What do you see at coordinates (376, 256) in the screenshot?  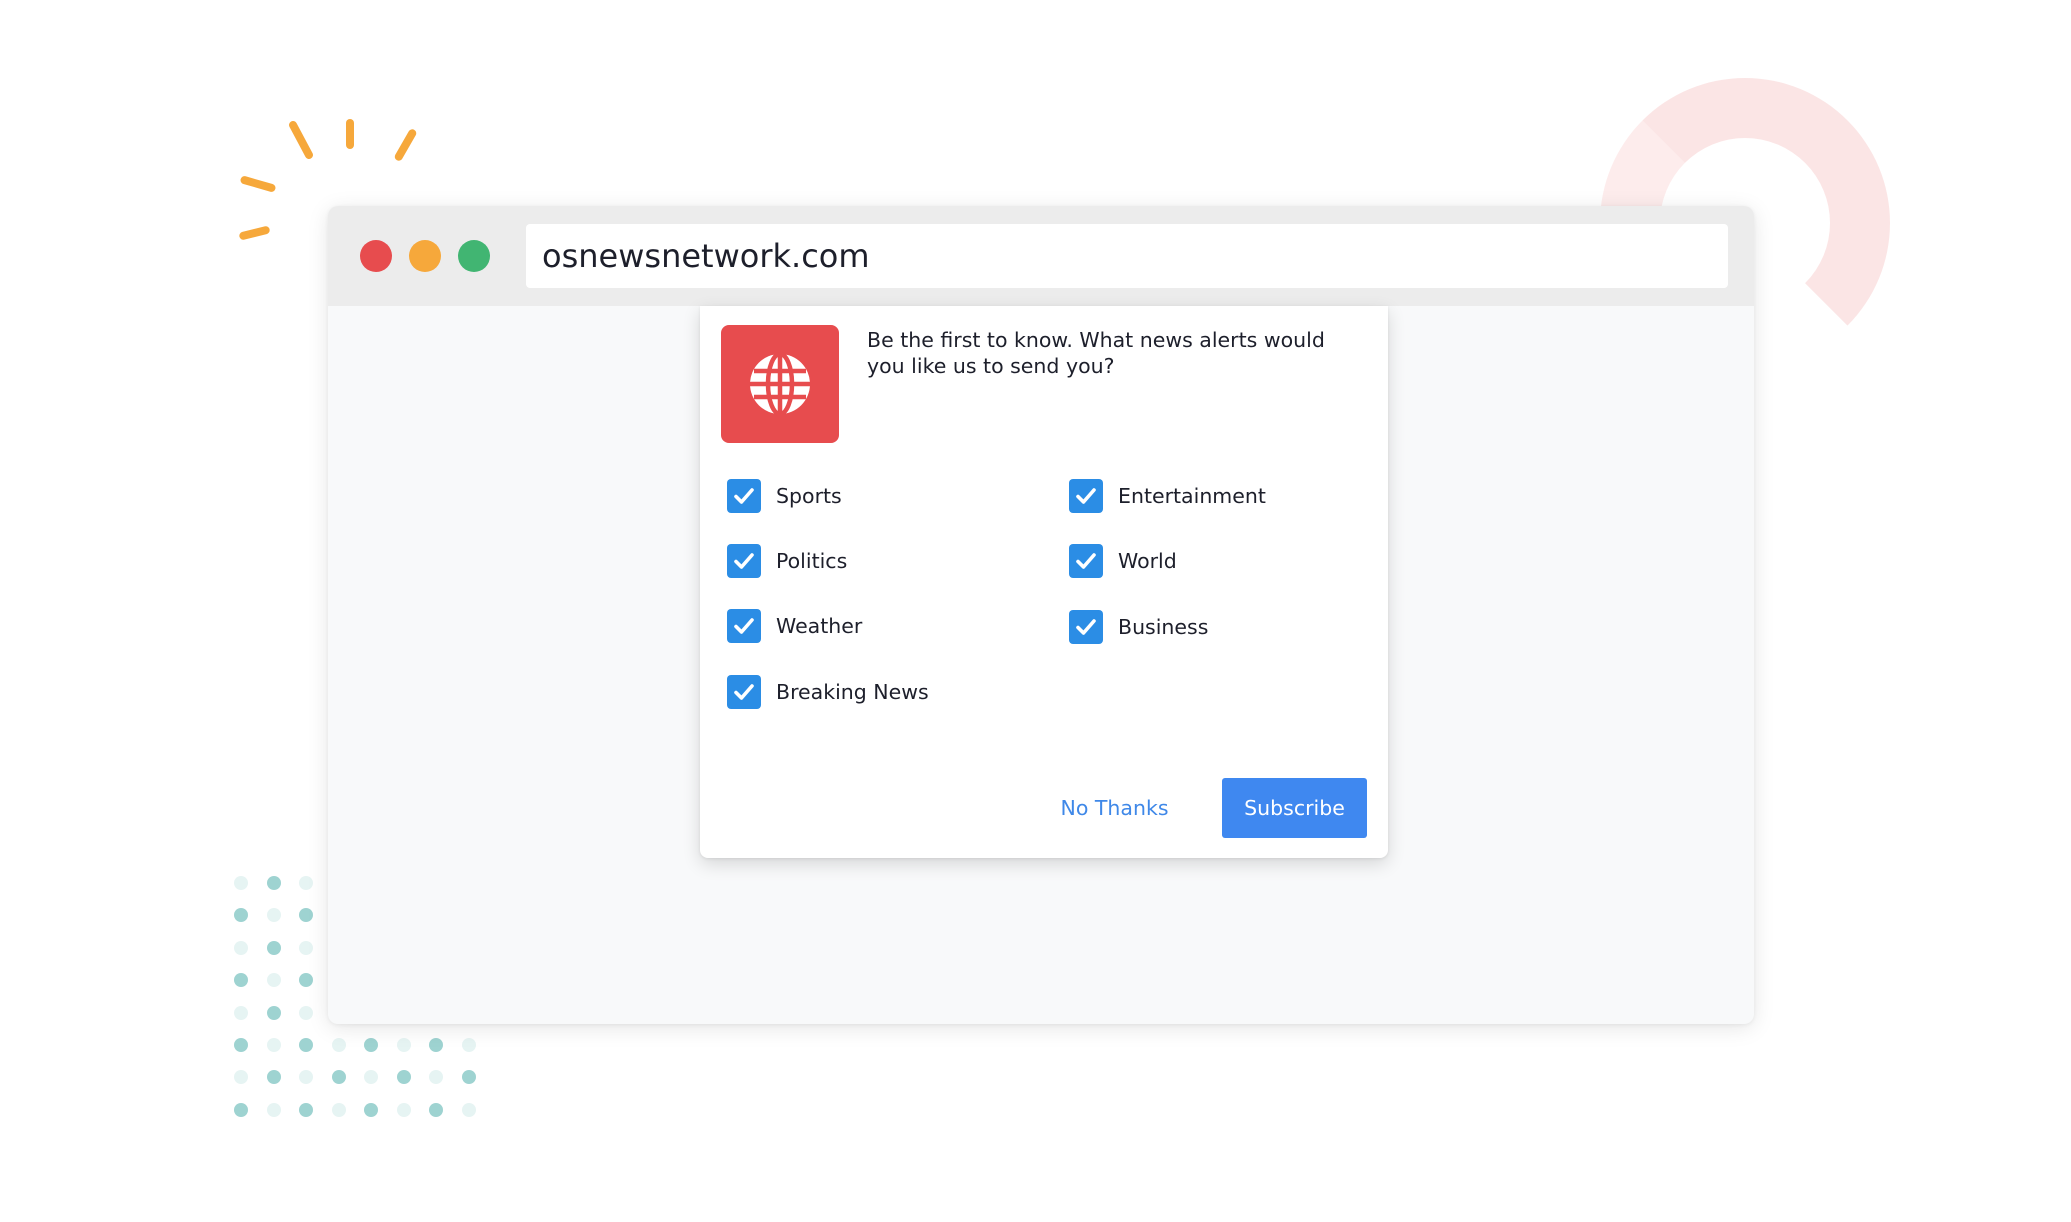 I see `close-window-button` at bounding box center [376, 256].